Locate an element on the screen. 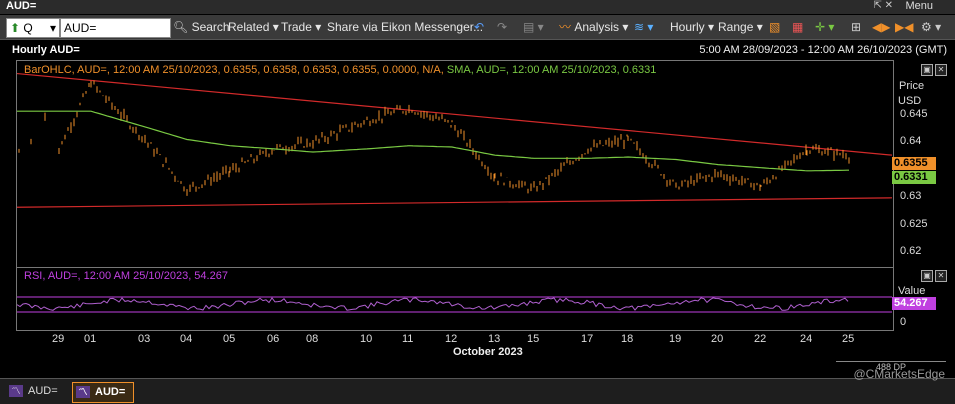 The image size is (955, 404). date-tick-label: 22 is located at coordinates (760, 339).